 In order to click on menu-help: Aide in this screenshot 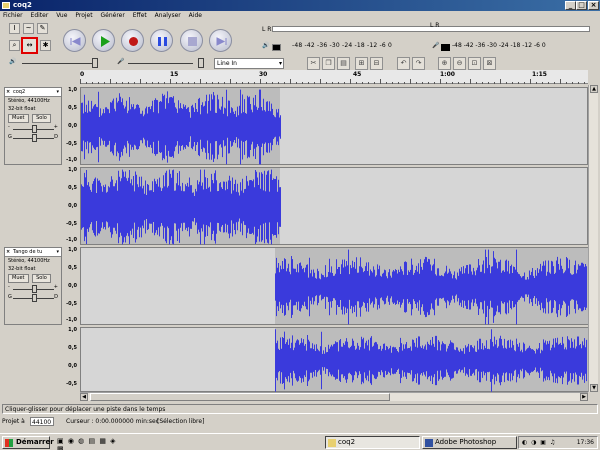, I will do `click(195, 16)`.